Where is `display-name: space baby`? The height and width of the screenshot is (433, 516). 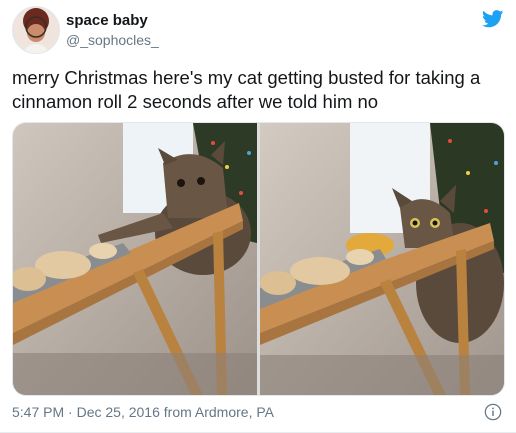
display-name: space baby is located at coordinates (107, 20).